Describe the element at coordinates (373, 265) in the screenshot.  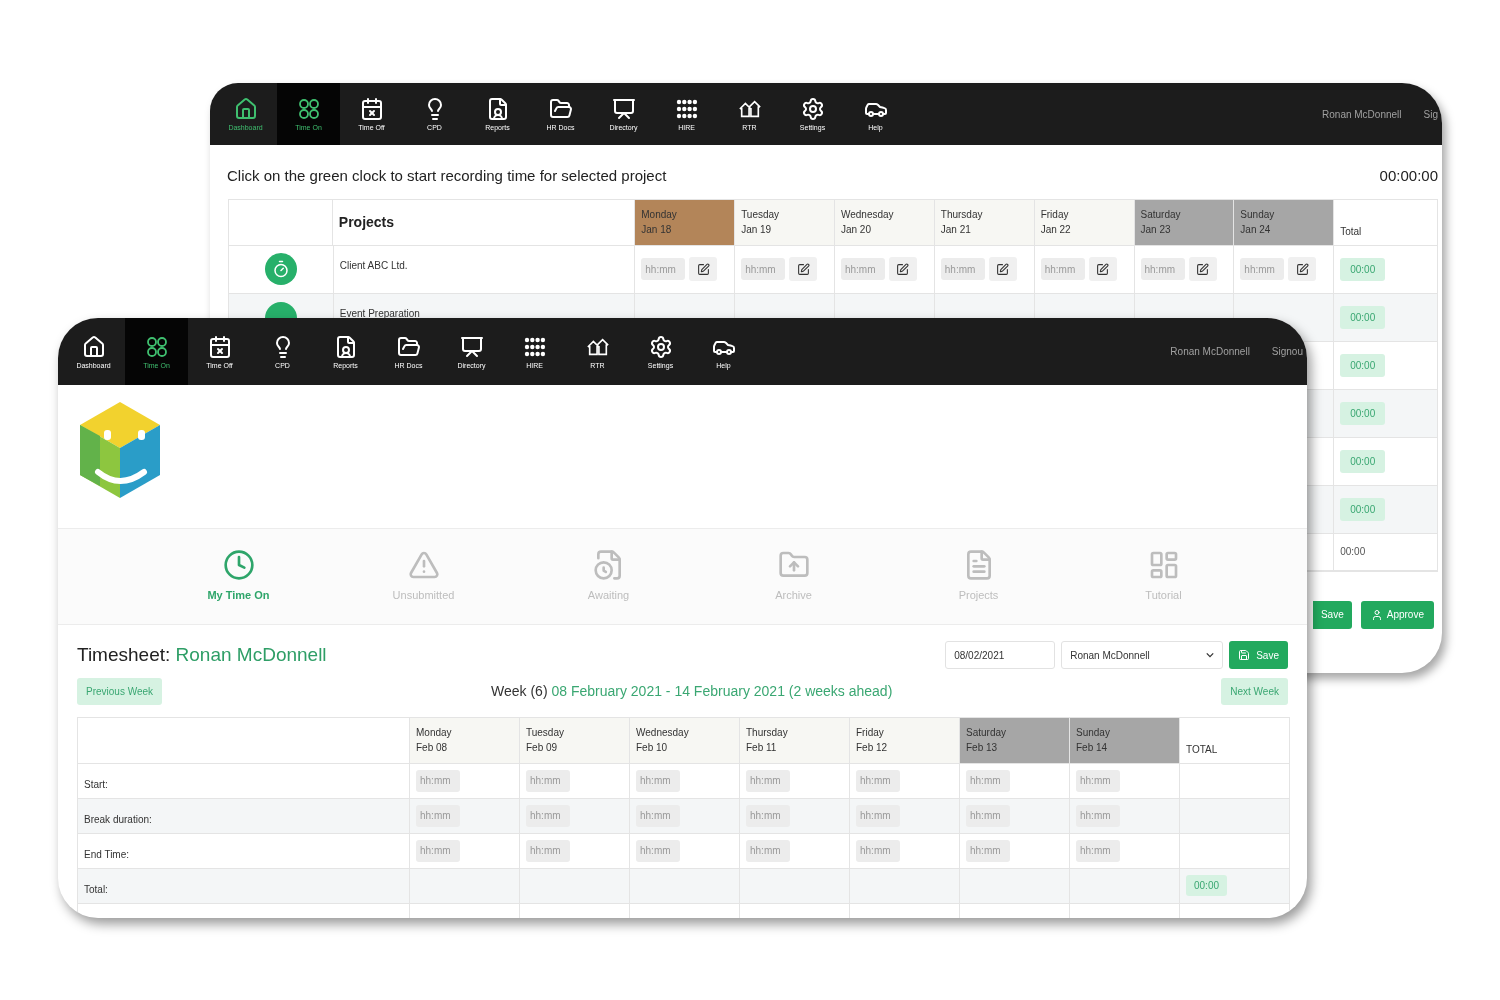
I see `project-name: Client ABC Ltd.` at that location.